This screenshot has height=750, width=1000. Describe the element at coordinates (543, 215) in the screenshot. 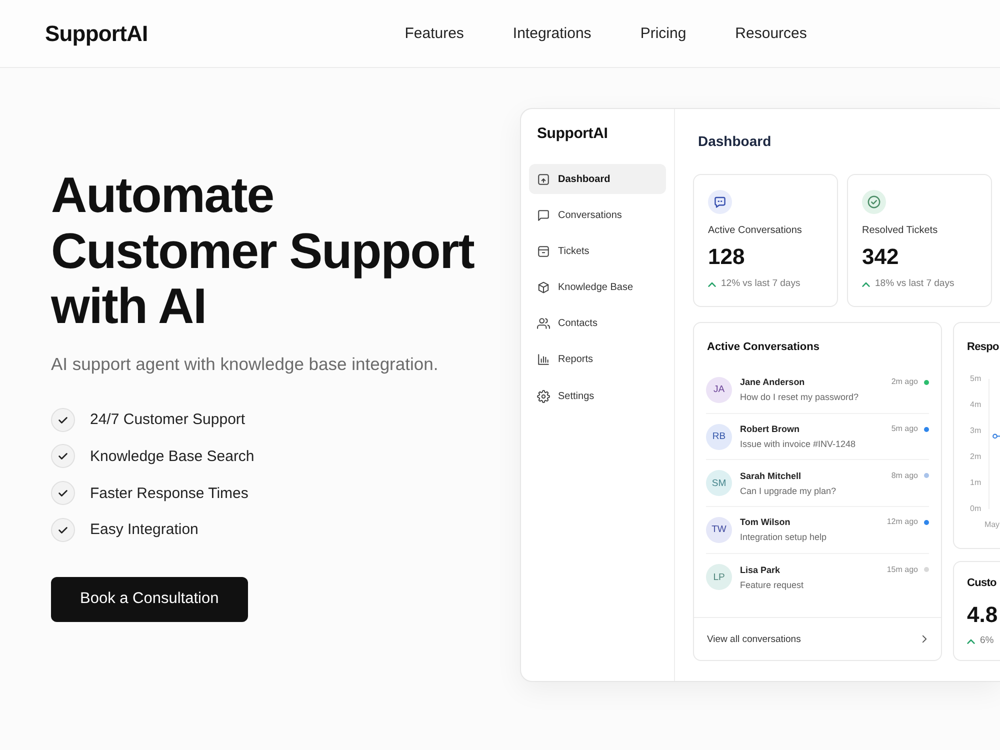

I see `chat-bubble-icon` at that location.